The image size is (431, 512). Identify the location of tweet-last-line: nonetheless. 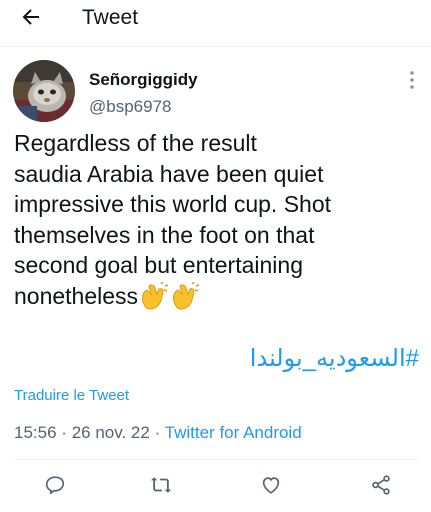
(219, 296).